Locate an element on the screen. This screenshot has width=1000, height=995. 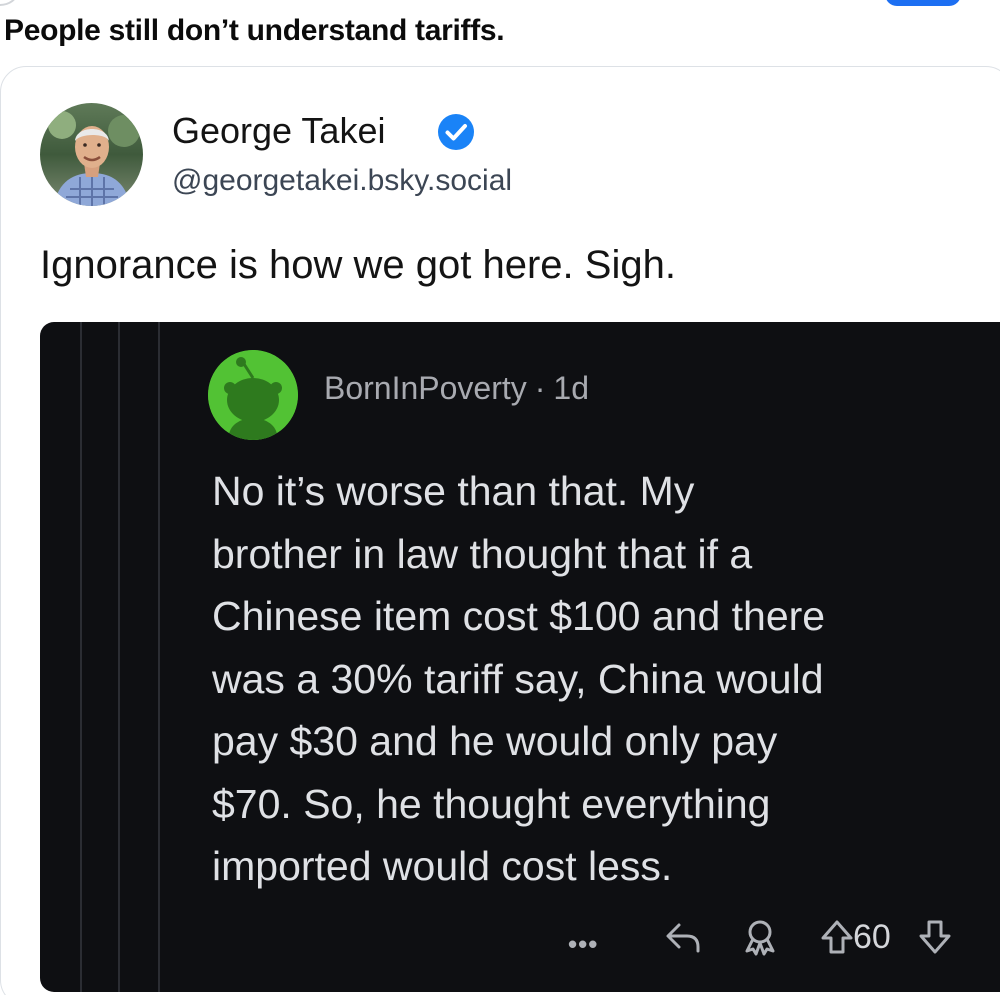
comment-meta: BornInPoverty · 1d is located at coordinates (456, 388).